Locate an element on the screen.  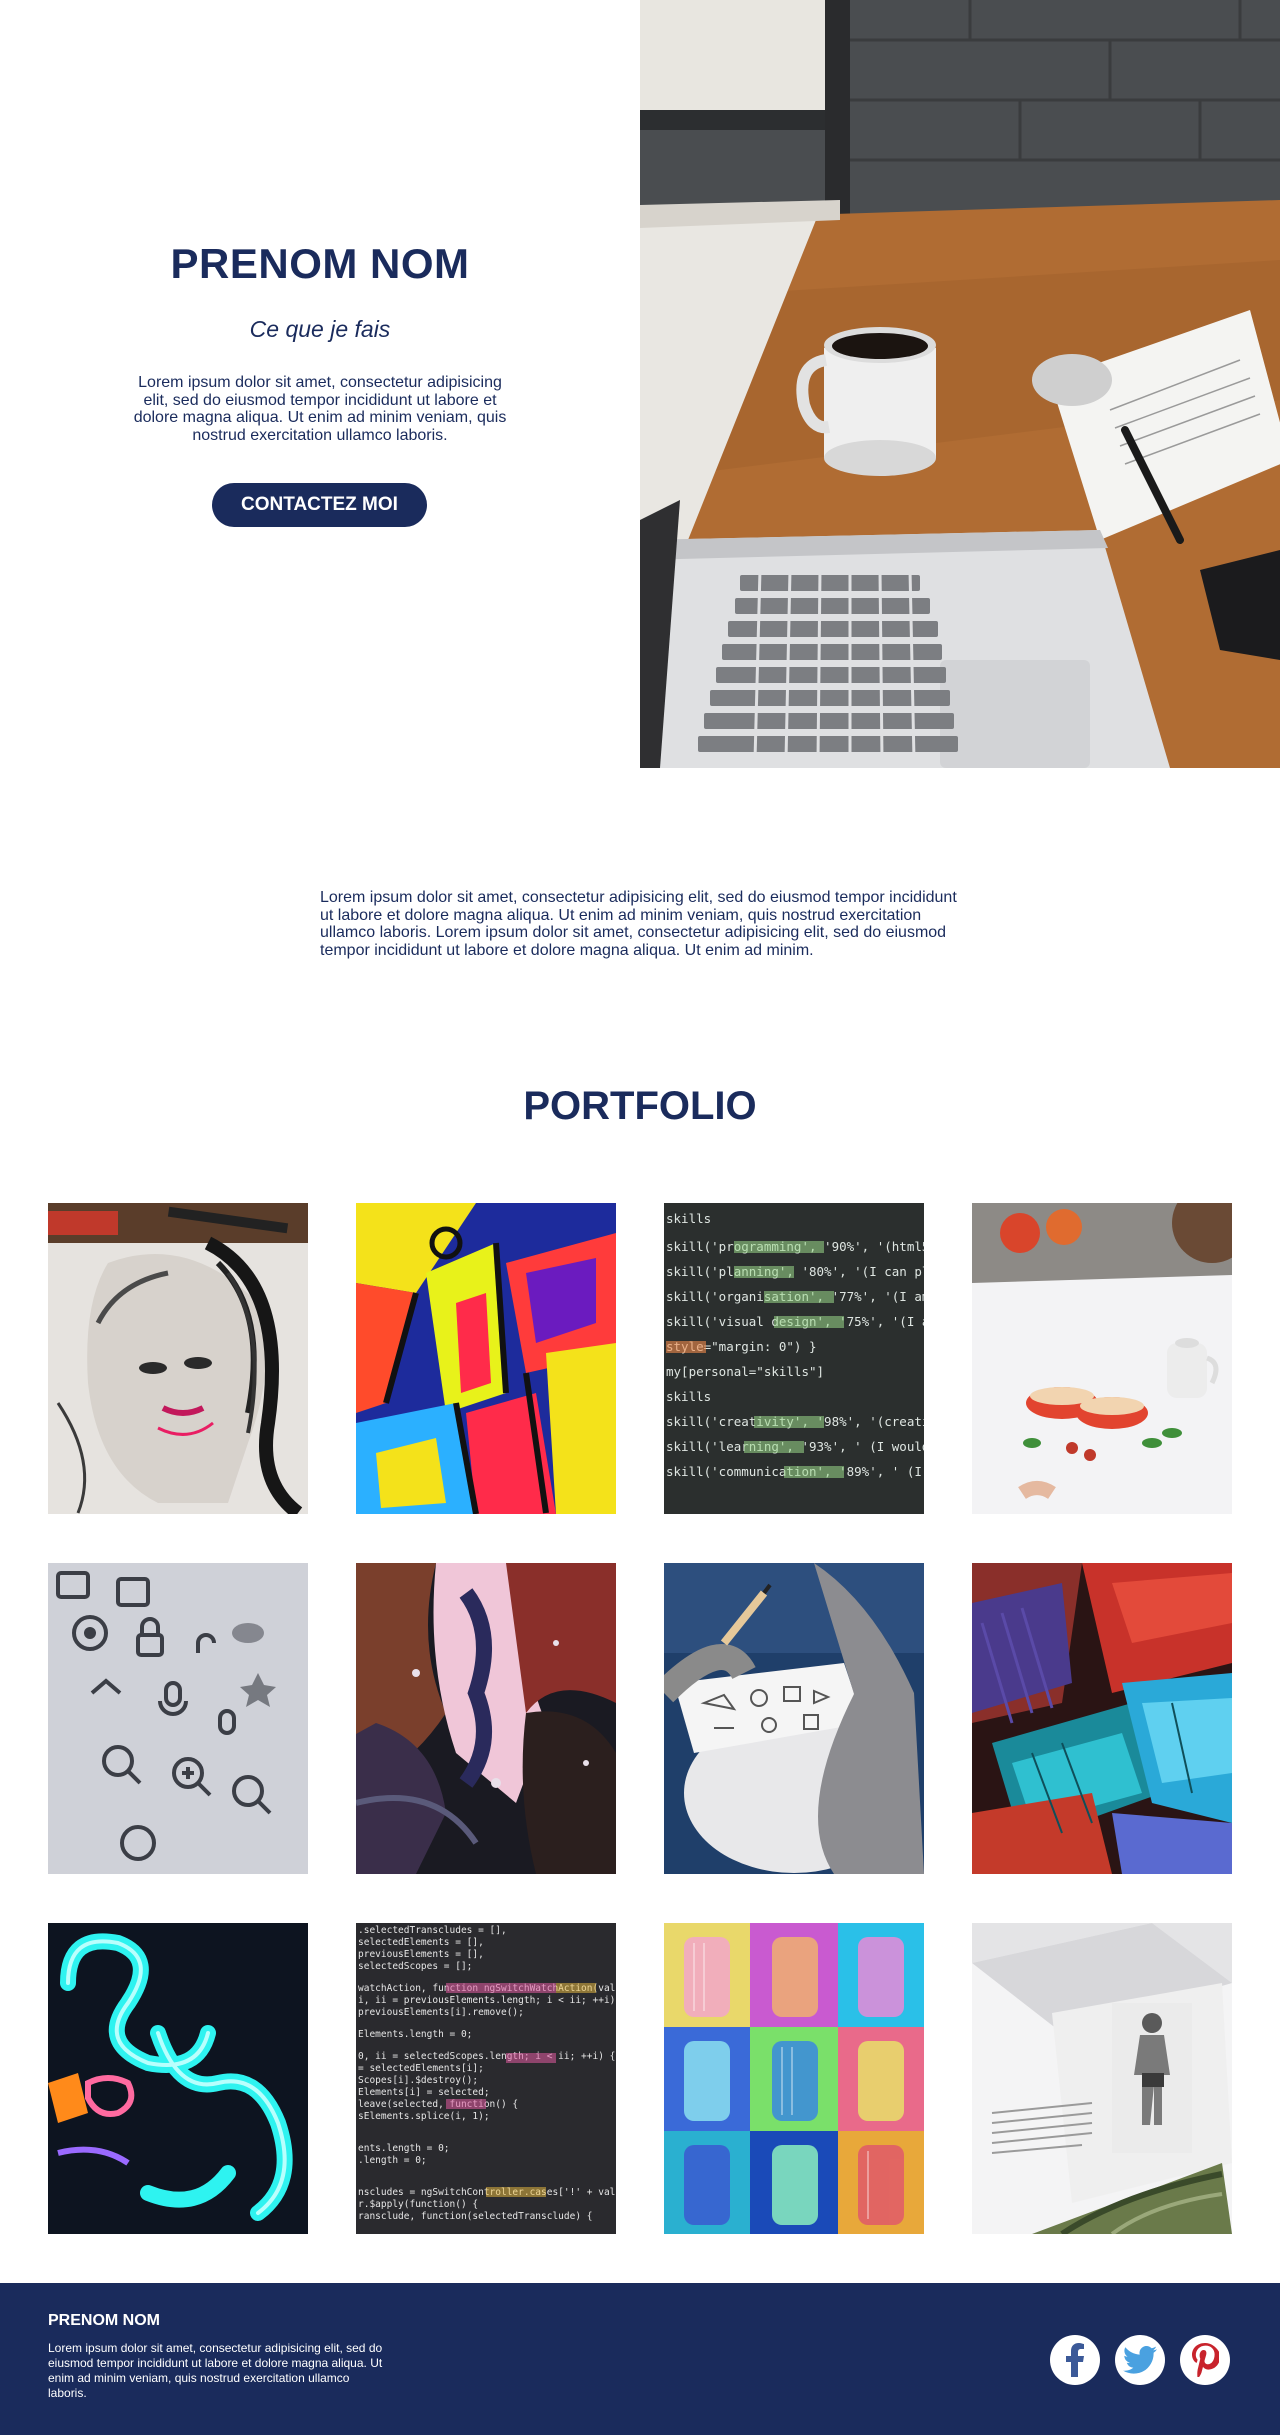
facebook-link is located at coordinates (1075, 2360).